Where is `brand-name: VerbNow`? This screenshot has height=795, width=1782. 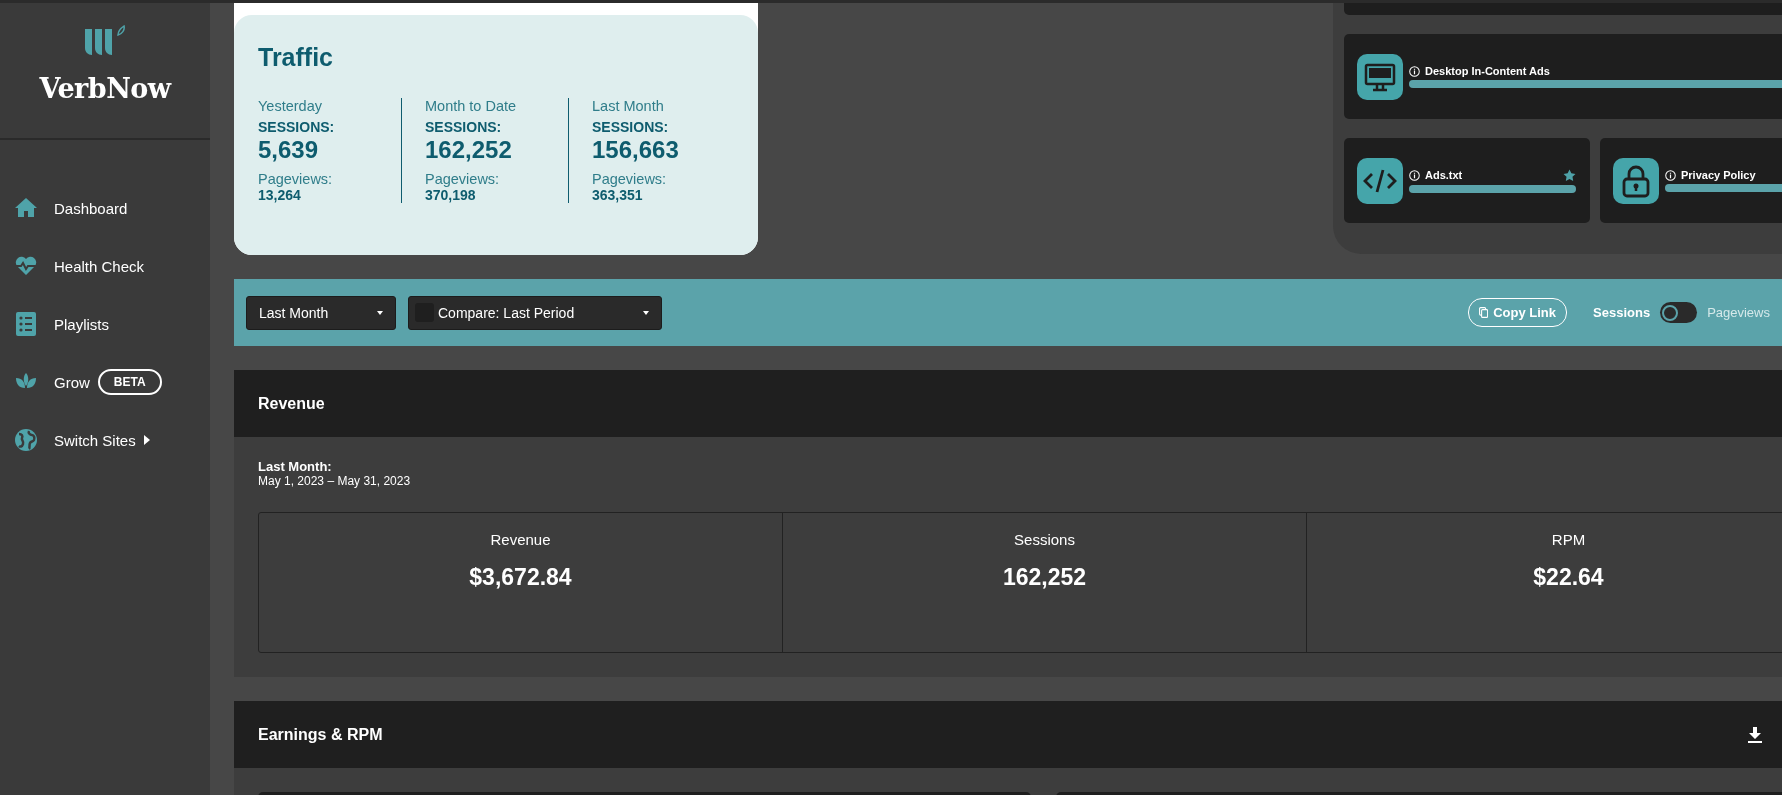
brand-name: VerbNow is located at coordinates (105, 88).